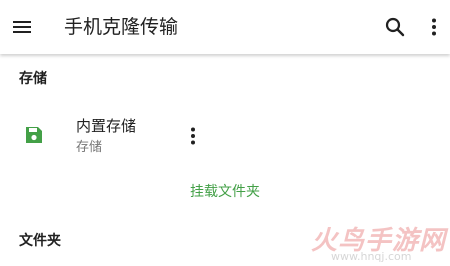 The width and height of the screenshot is (450, 266). What do you see at coordinates (89, 147) in the screenshot?
I see `storage-item-subtitle: 存储` at bounding box center [89, 147].